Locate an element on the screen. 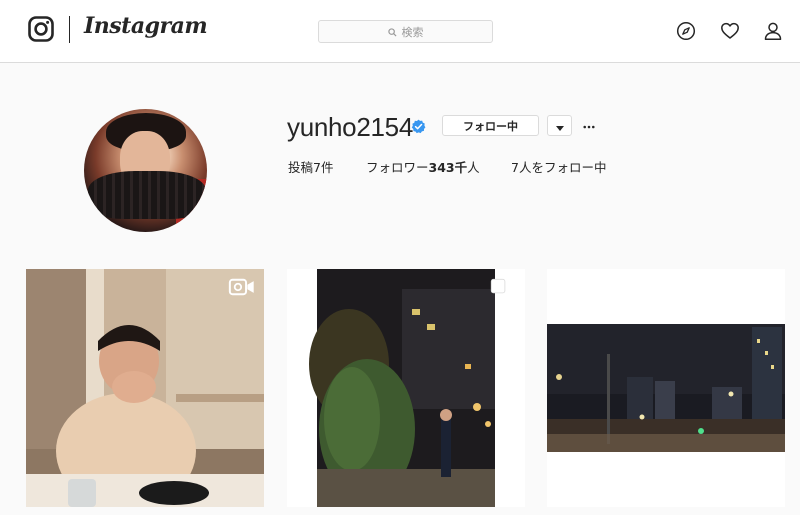 This screenshot has height=515, width=800. post-thumbnail-carousel is located at coordinates (406, 388).